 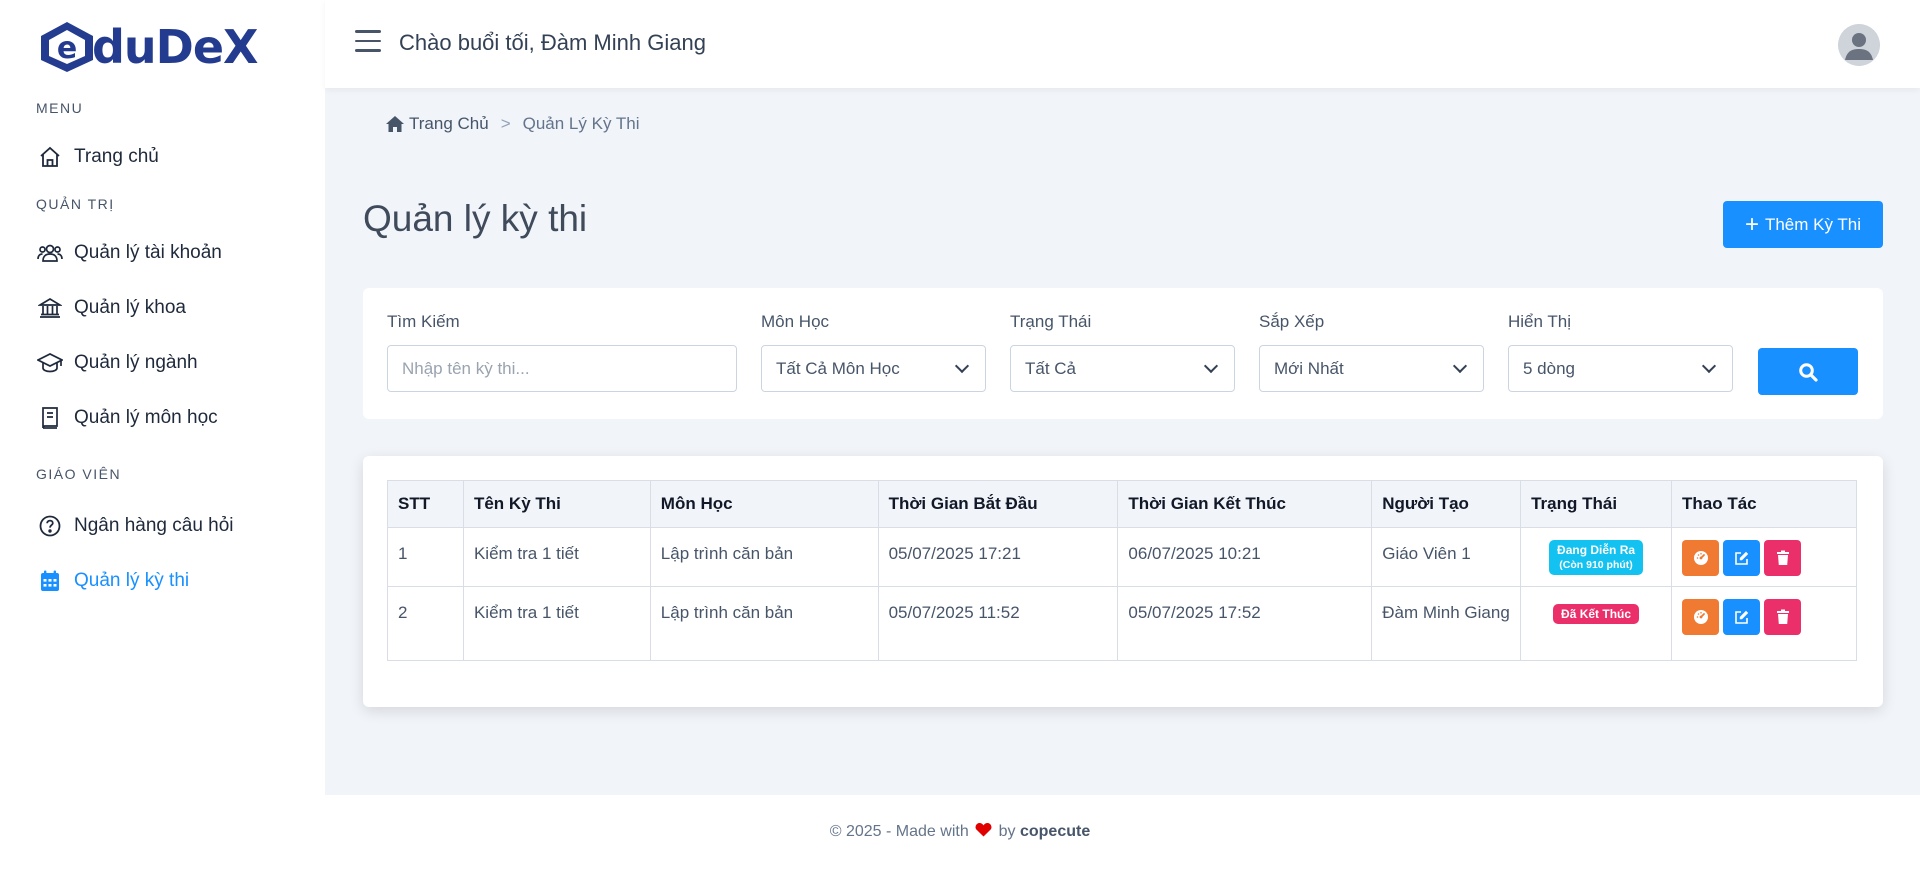 I want to click on display-value: 5 dòng, so click(x=1549, y=368).